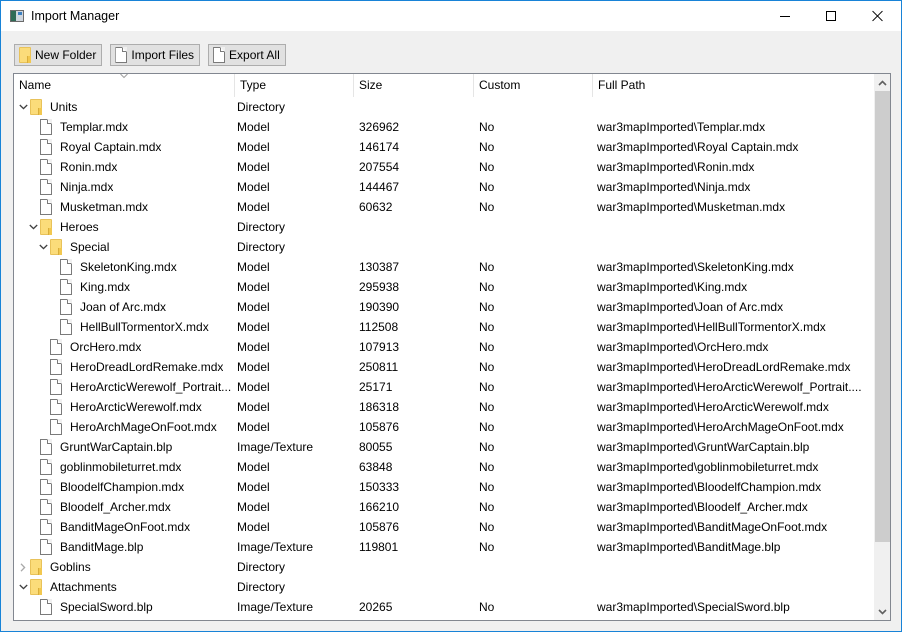 The image size is (902, 632). I want to click on item-name: HeroDreadLordRemake.mdx, so click(147, 367).